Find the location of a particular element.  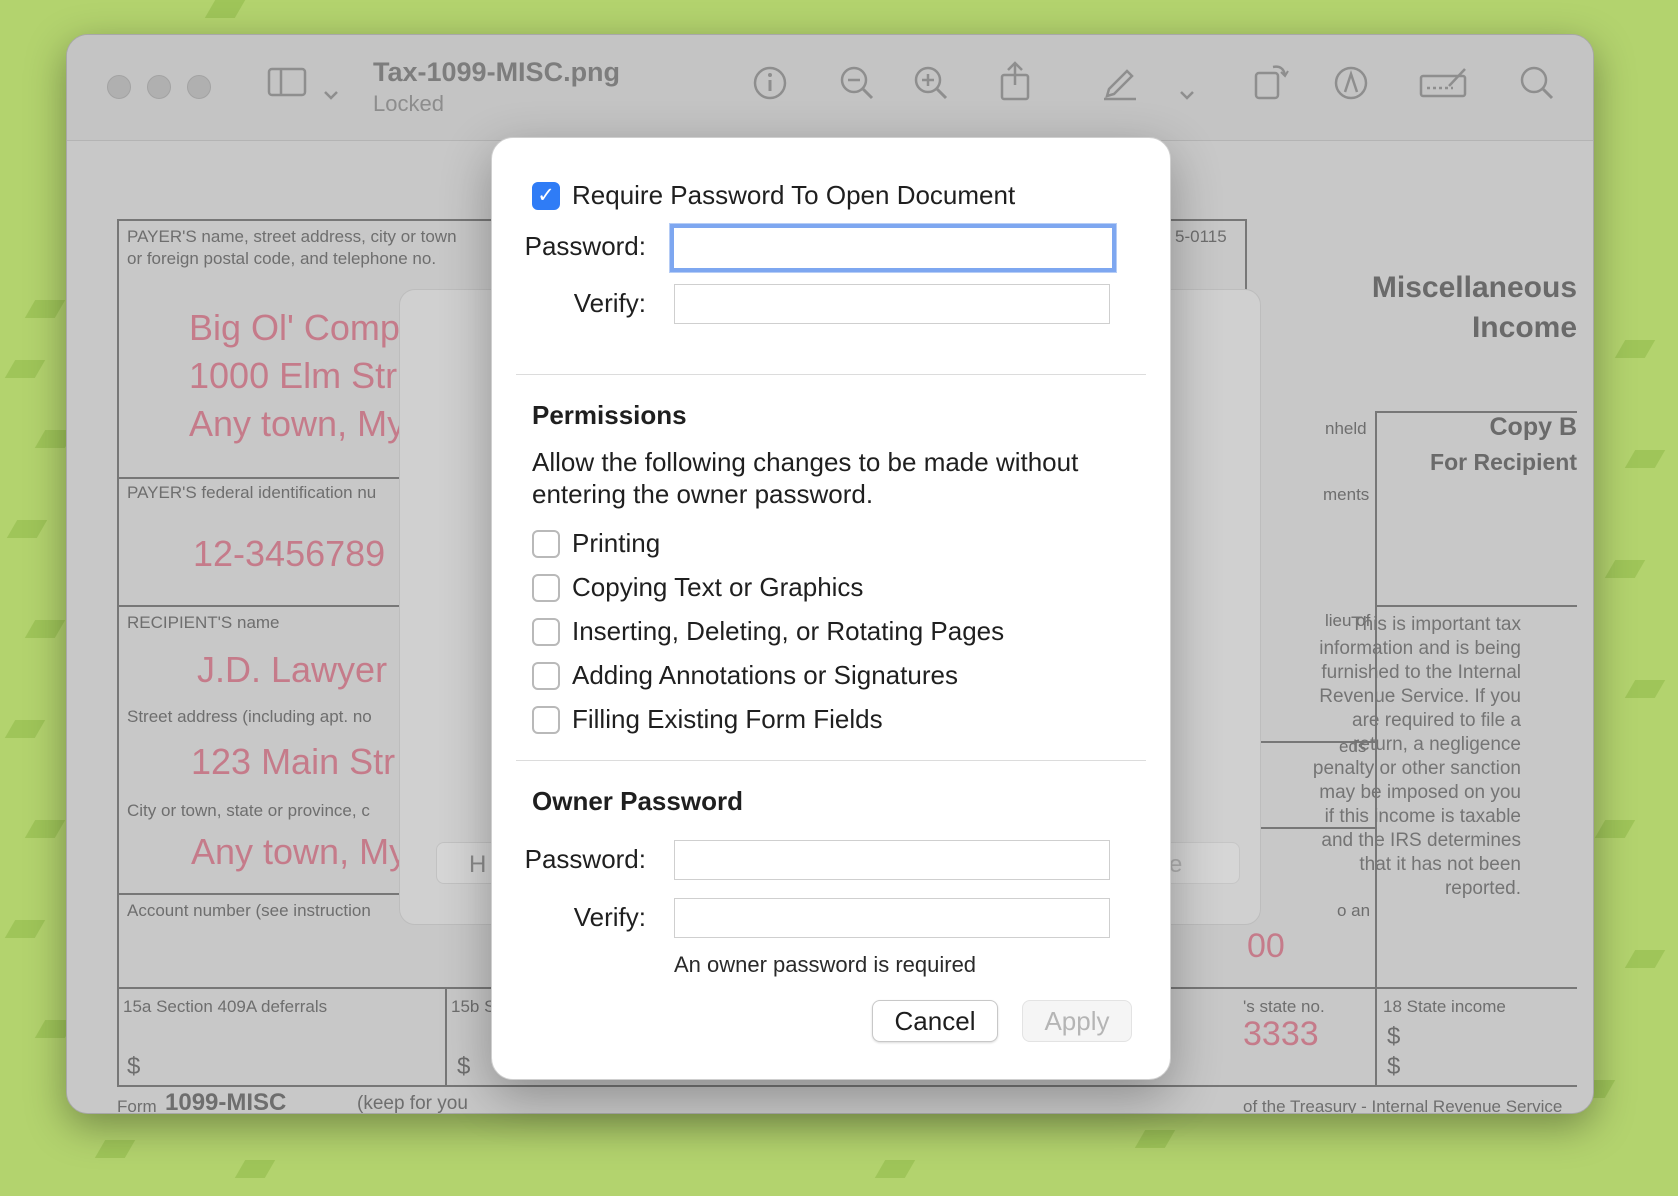

require-password-checkbox: ✓ is located at coordinates (546, 195).